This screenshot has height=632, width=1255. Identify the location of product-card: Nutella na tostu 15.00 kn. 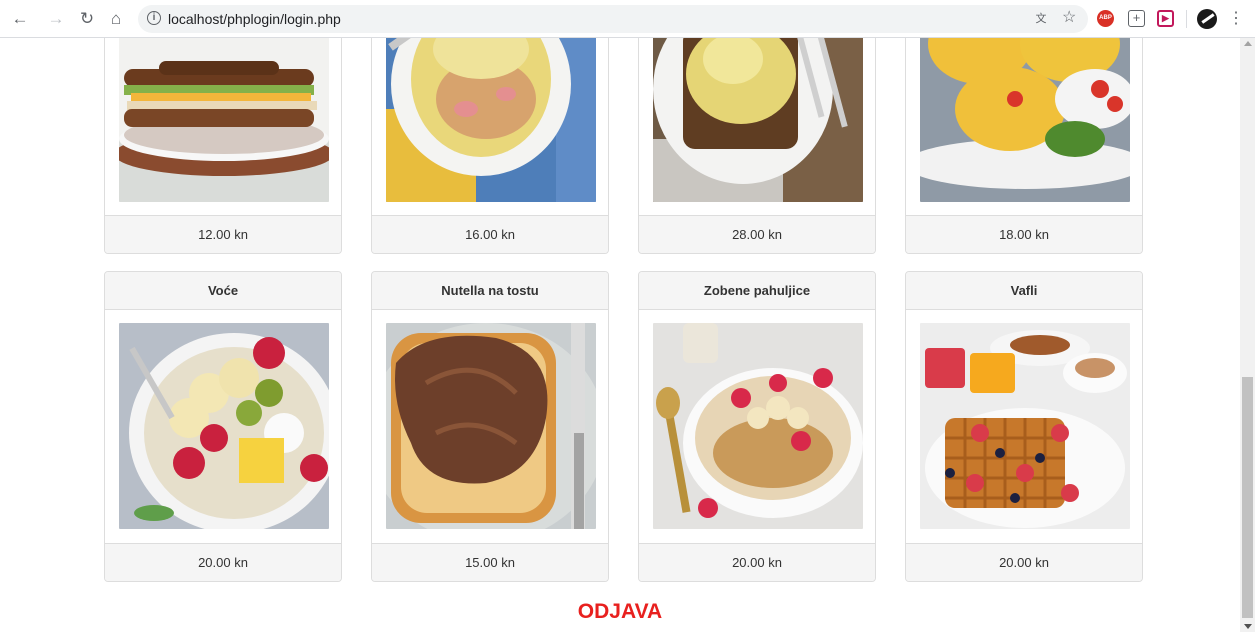
(490, 426).